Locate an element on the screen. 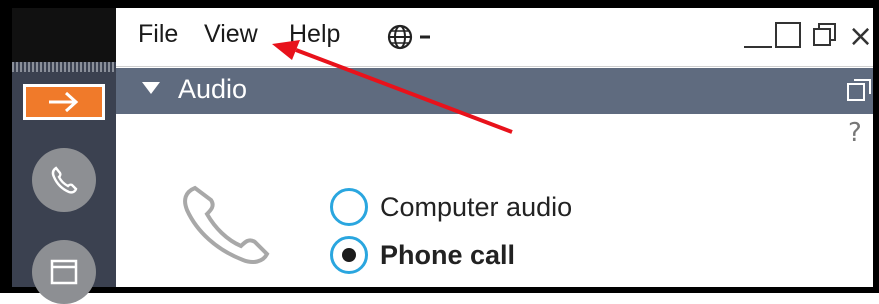 The image size is (879, 304). close-icon: × is located at coordinates (860, 36).